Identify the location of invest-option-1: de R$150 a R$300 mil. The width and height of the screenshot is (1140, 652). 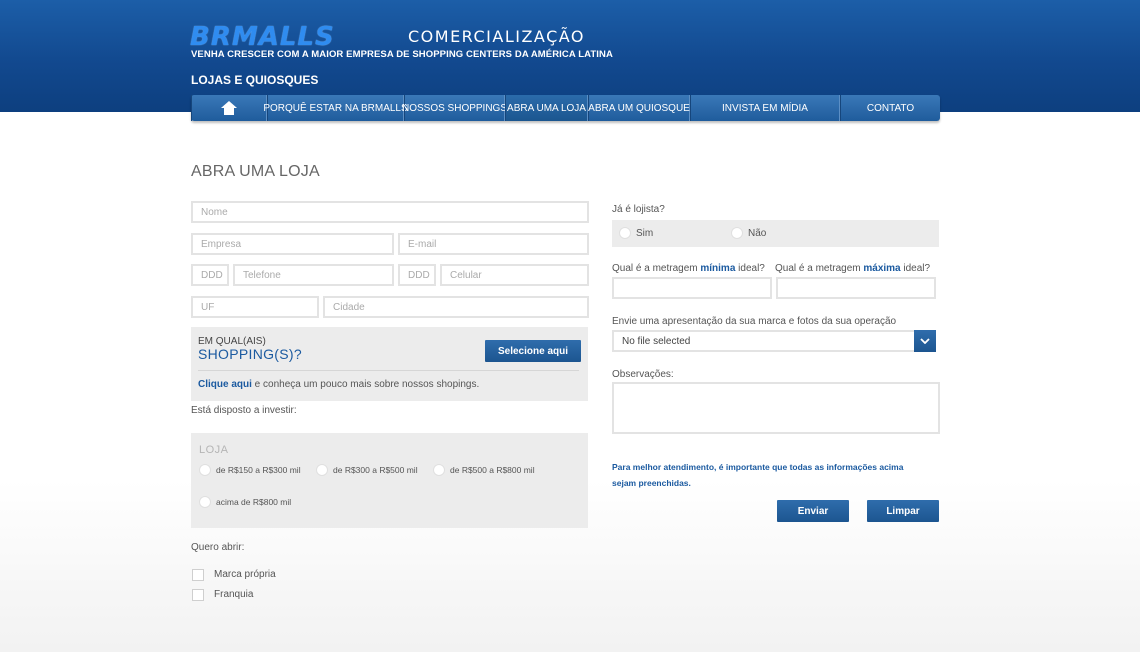
(258, 470).